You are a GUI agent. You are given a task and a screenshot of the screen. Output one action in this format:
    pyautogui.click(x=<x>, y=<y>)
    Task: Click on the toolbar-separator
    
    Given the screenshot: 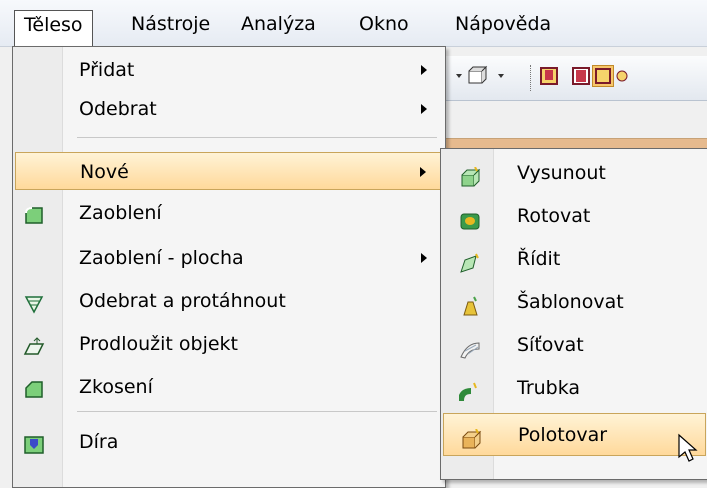 What is the action you would take?
    pyautogui.click(x=531, y=78)
    